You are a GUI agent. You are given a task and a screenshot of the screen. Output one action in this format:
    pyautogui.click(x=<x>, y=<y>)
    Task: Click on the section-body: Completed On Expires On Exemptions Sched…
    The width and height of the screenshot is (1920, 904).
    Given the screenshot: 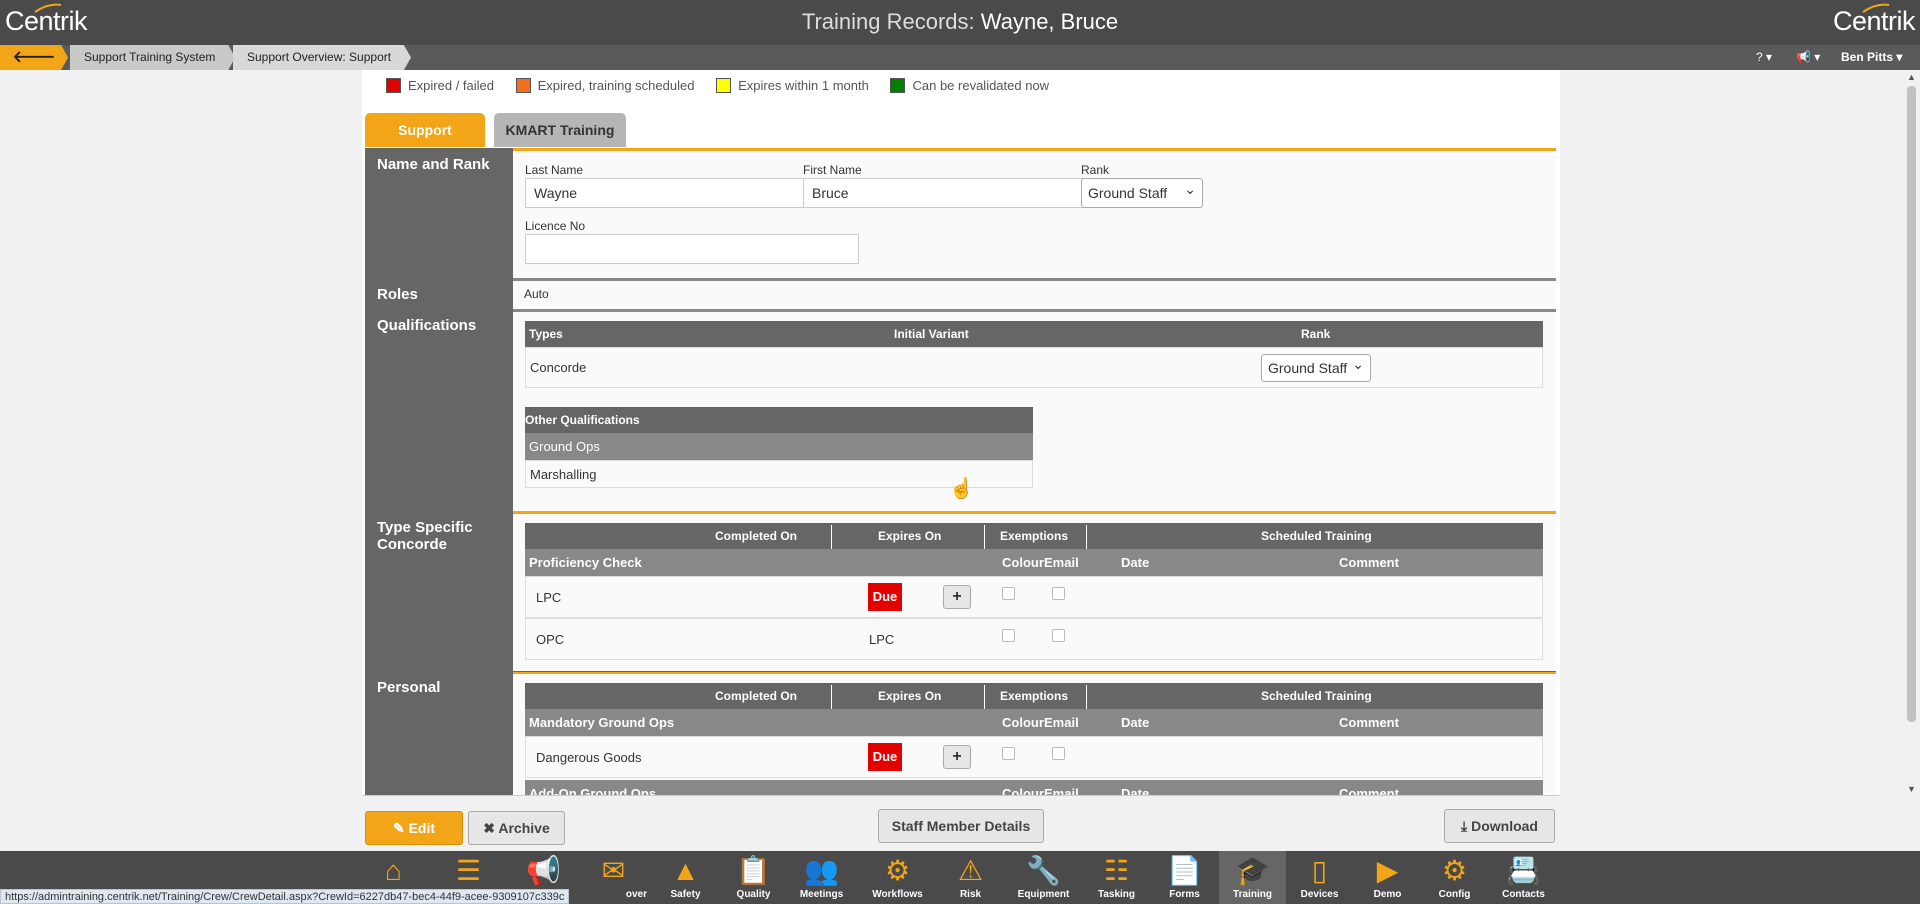 What is the action you would take?
    pyautogui.click(x=1034, y=735)
    